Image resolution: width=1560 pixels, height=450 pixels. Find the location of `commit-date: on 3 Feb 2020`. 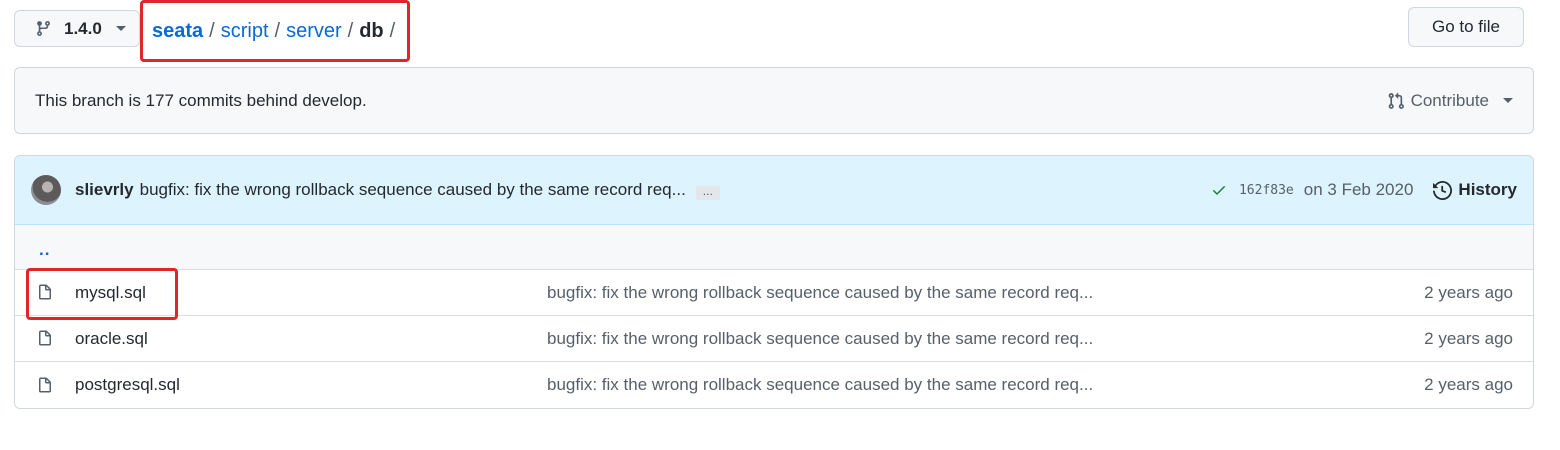

commit-date: on 3 Feb 2020 is located at coordinates (1358, 189).